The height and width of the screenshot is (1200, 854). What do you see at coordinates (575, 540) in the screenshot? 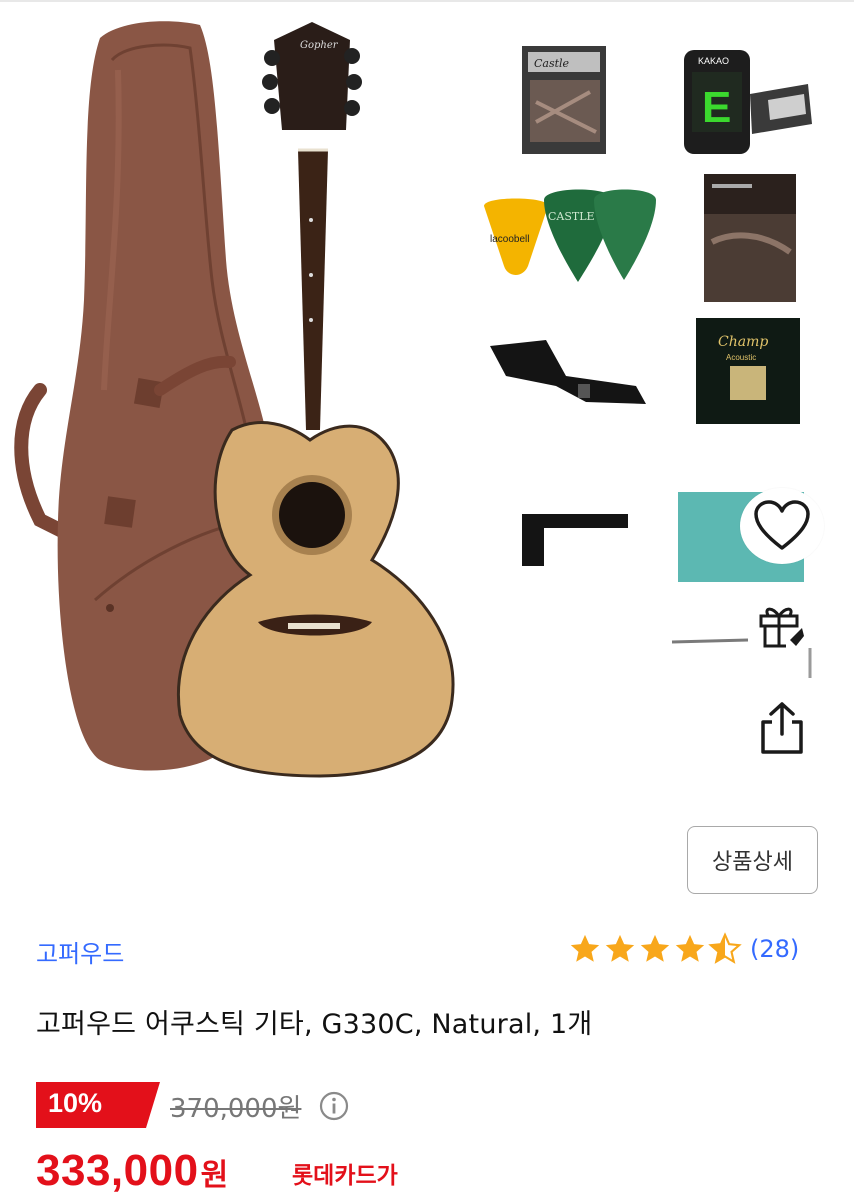
I see `string-winder-image` at bounding box center [575, 540].